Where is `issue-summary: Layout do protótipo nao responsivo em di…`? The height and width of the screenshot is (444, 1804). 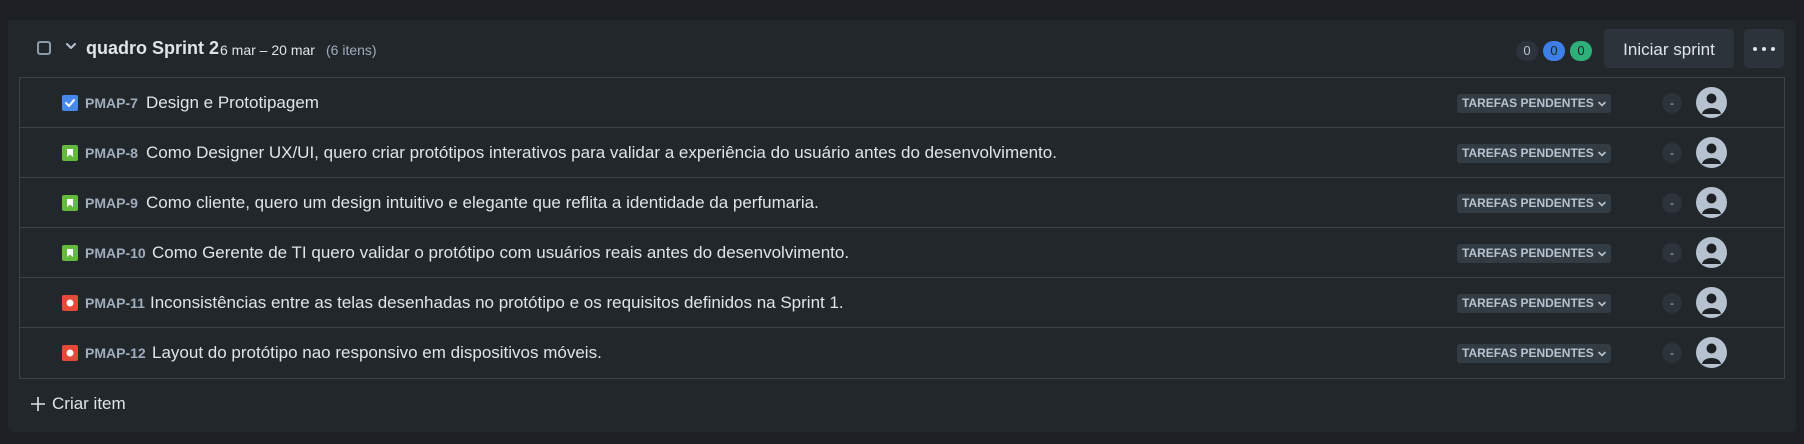 issue-summary: Layout do protótipo nao responsivo em di… is located at coordinates (377, 353).